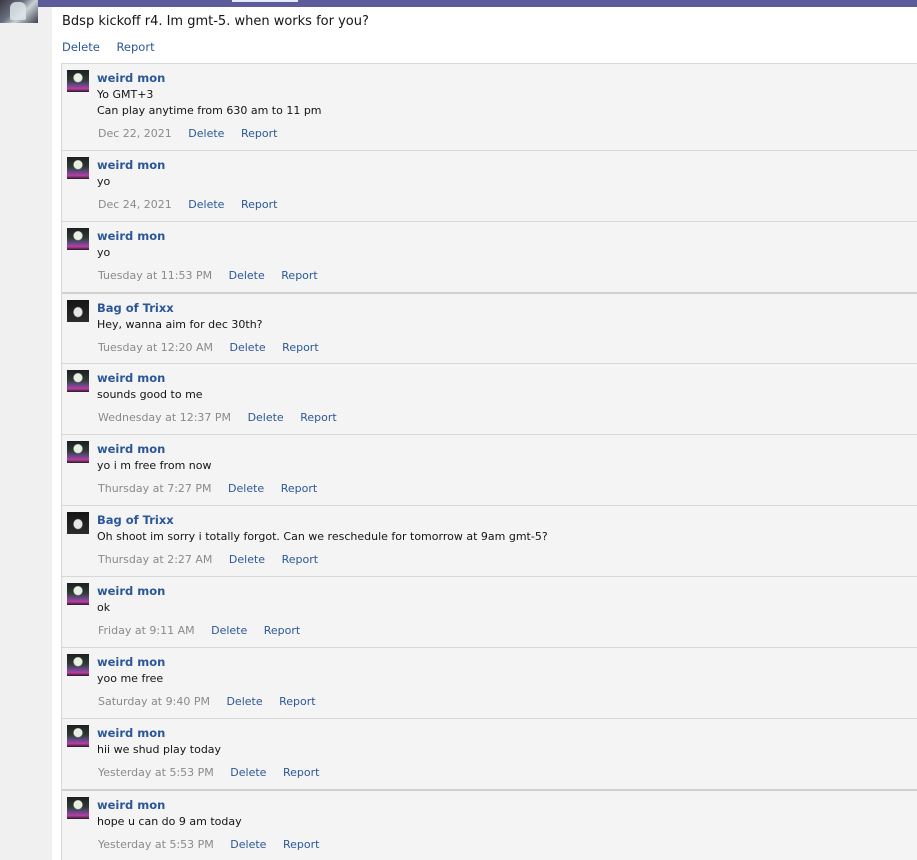 The image size is (917, 860). What do you see at coordinates (135, 133) in the screenshot?
I see `comment-timestamp: Dec 22, 2021` at bounding box center [135, 133].